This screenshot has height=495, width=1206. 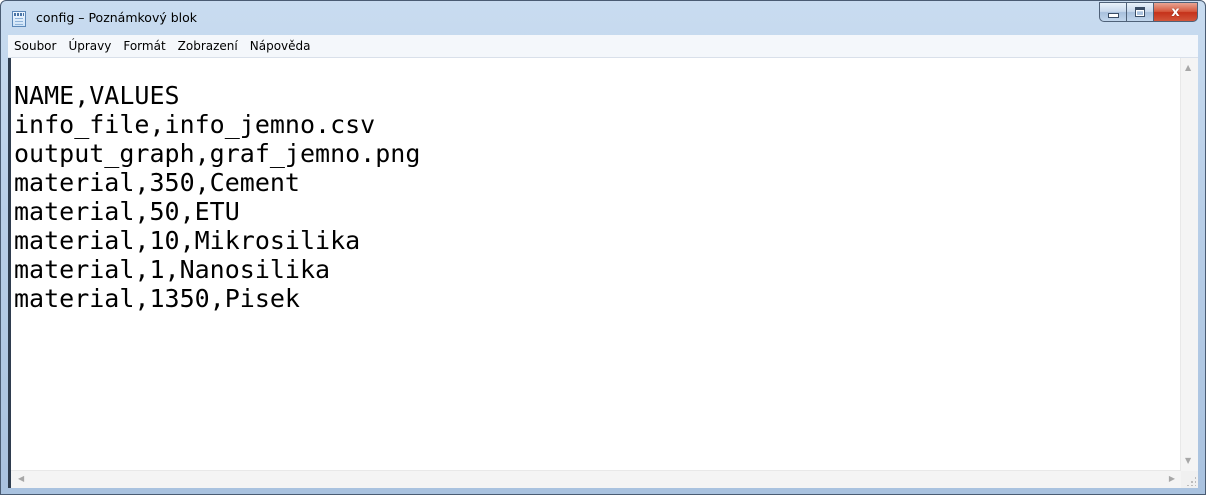 I want to click on menu-bar: Soubor Úpravy Formát Zobrazení Nápověda, so click(x=603, y=46).